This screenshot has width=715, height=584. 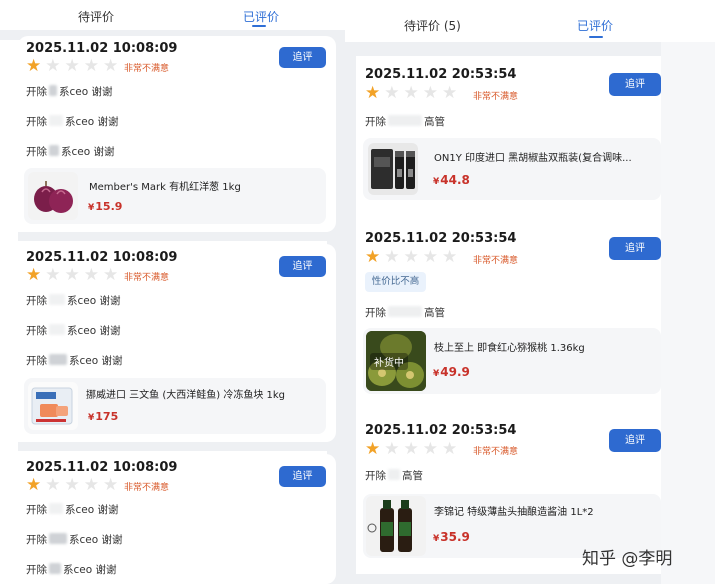 What do you see at coordinates (451, 180) in the screenshot?
I see `product-price: ¥44.8` at bounding box center [451, 180].